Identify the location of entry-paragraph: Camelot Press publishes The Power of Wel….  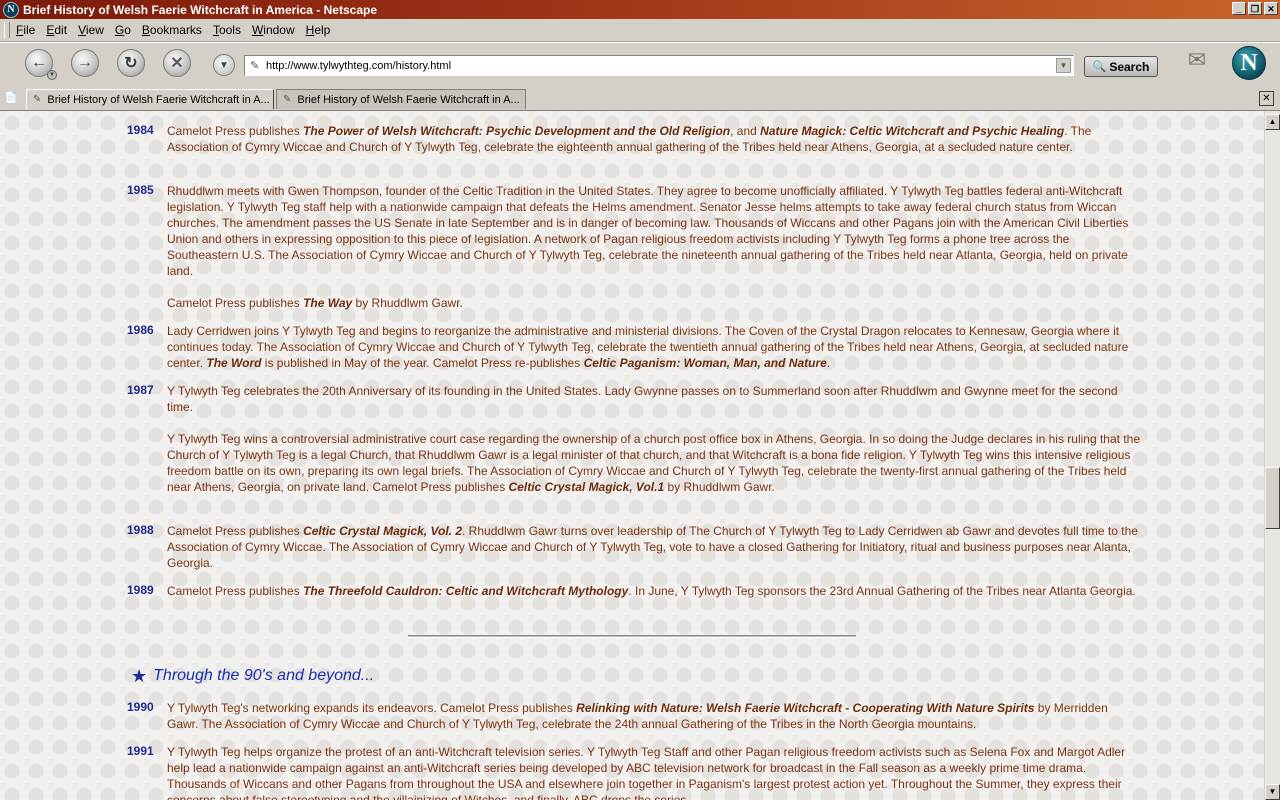
(629, 139).